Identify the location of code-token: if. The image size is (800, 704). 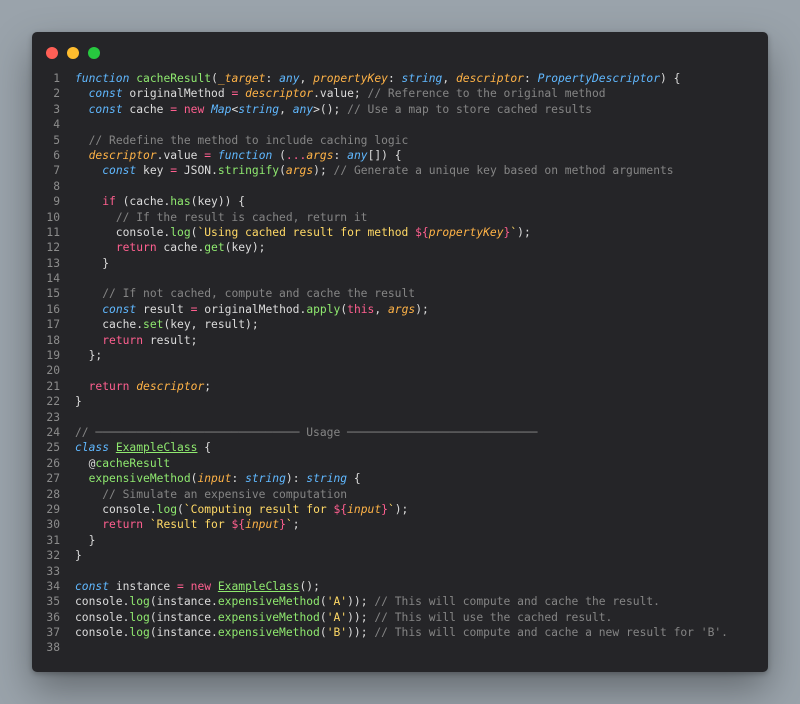
(109, 202).